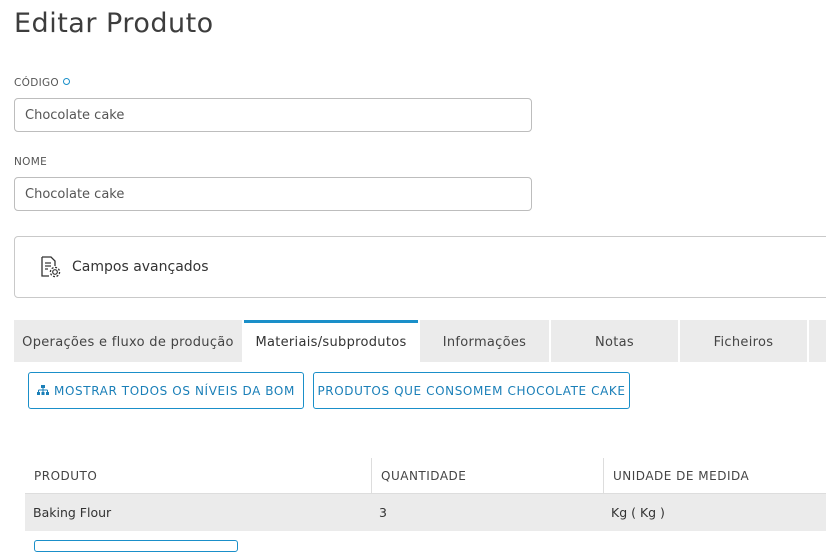 This screenshot has height=552, width=826. What do you see at coordinates (273, 194) in the screenshot?
I see `name-input` at bounding box center [273, 194].